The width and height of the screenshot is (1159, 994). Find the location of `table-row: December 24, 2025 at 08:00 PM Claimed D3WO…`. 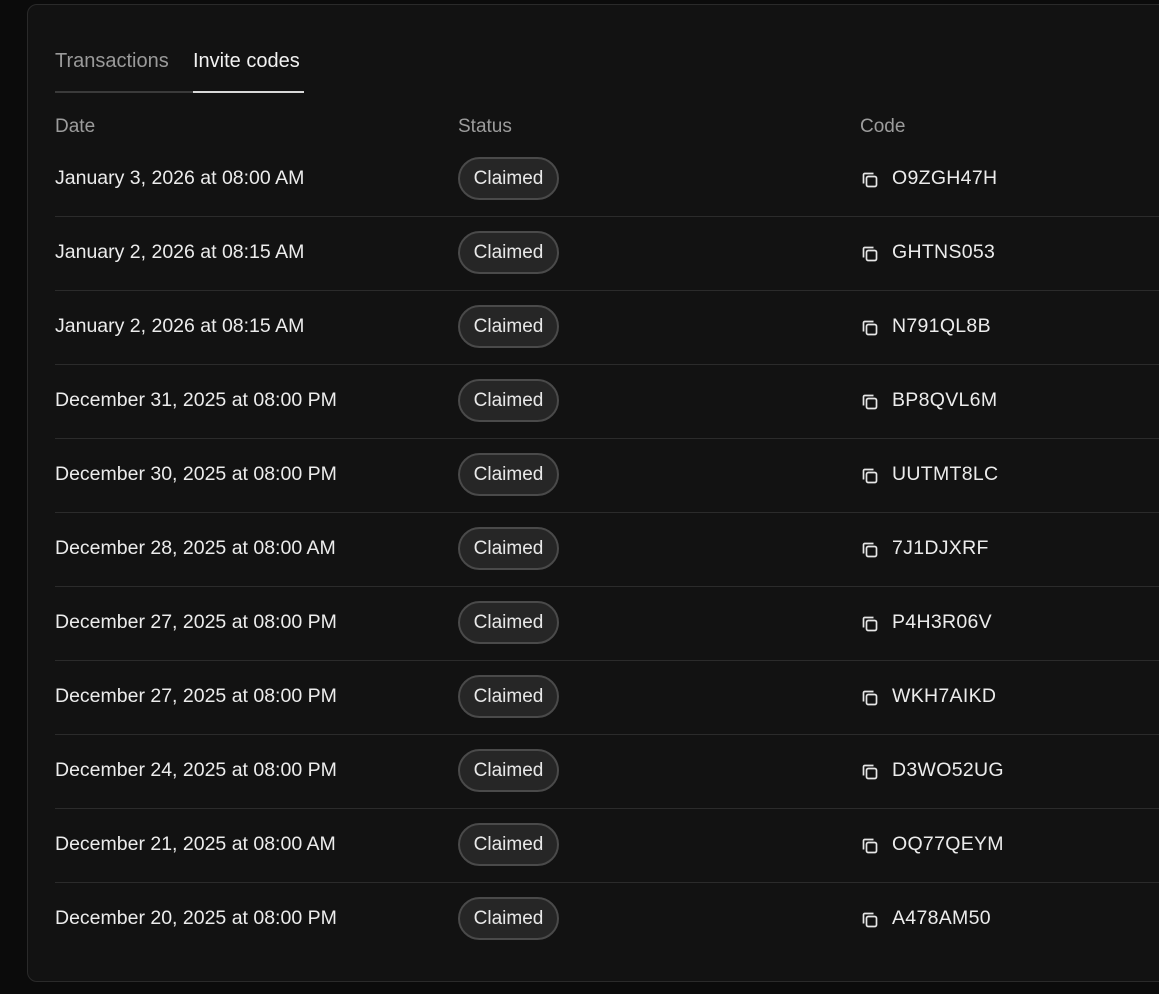

table-row: December 24, 2025 at 08:00 PM Claimed D3WO… is located at coordinates (607, 772).